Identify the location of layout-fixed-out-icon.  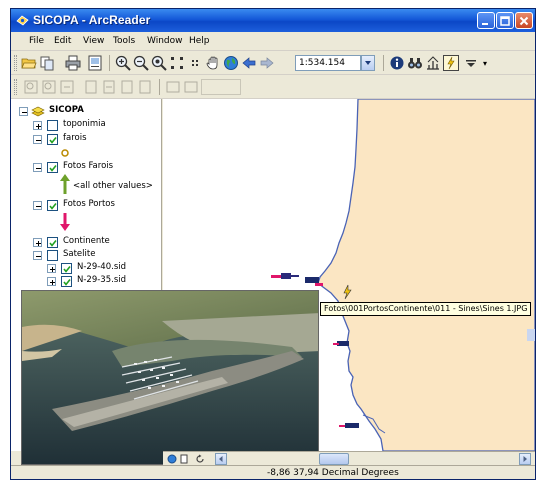
(145, 87).